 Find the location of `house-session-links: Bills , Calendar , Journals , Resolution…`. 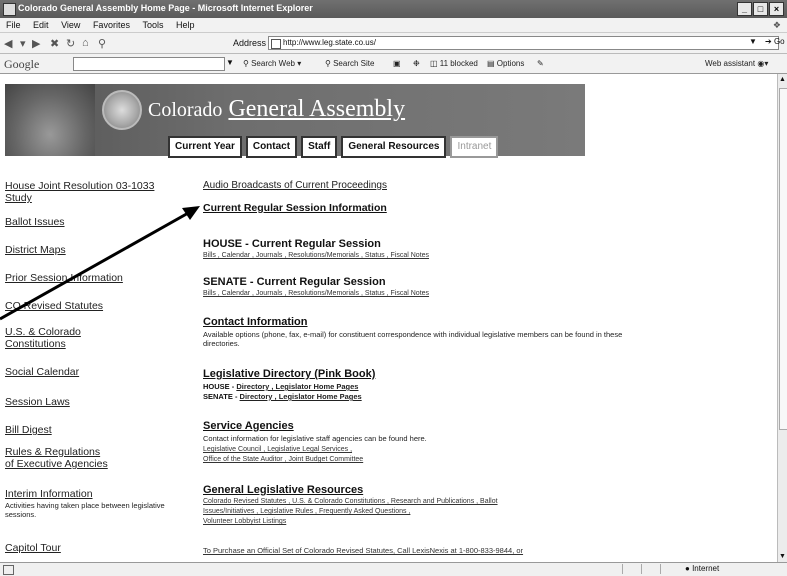

house-session-links: Bills , Calendar , Journals , Resolution… is located at coordinates (316, 255).